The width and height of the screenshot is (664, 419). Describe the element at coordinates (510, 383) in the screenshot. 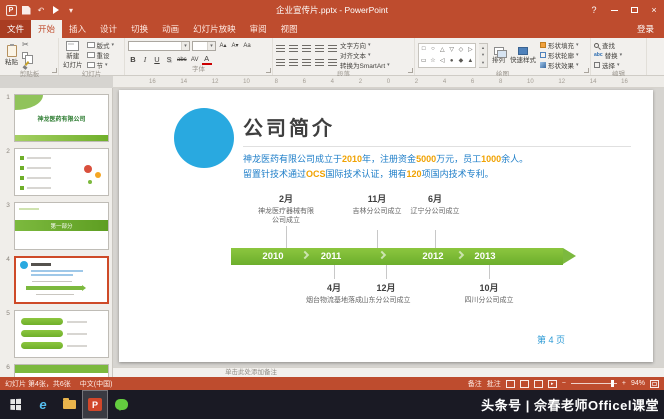

I see `normal-view-button` at that location.